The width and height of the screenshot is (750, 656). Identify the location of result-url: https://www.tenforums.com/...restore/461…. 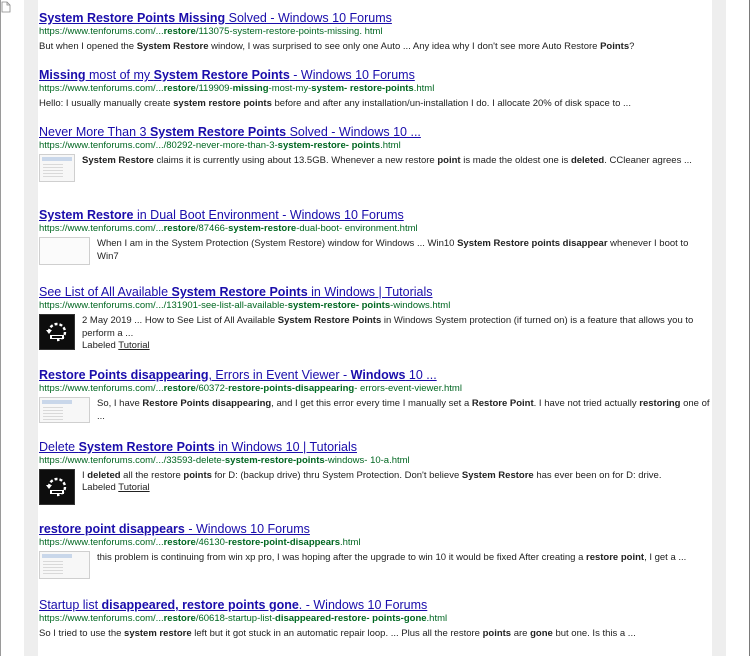
(200, 542).